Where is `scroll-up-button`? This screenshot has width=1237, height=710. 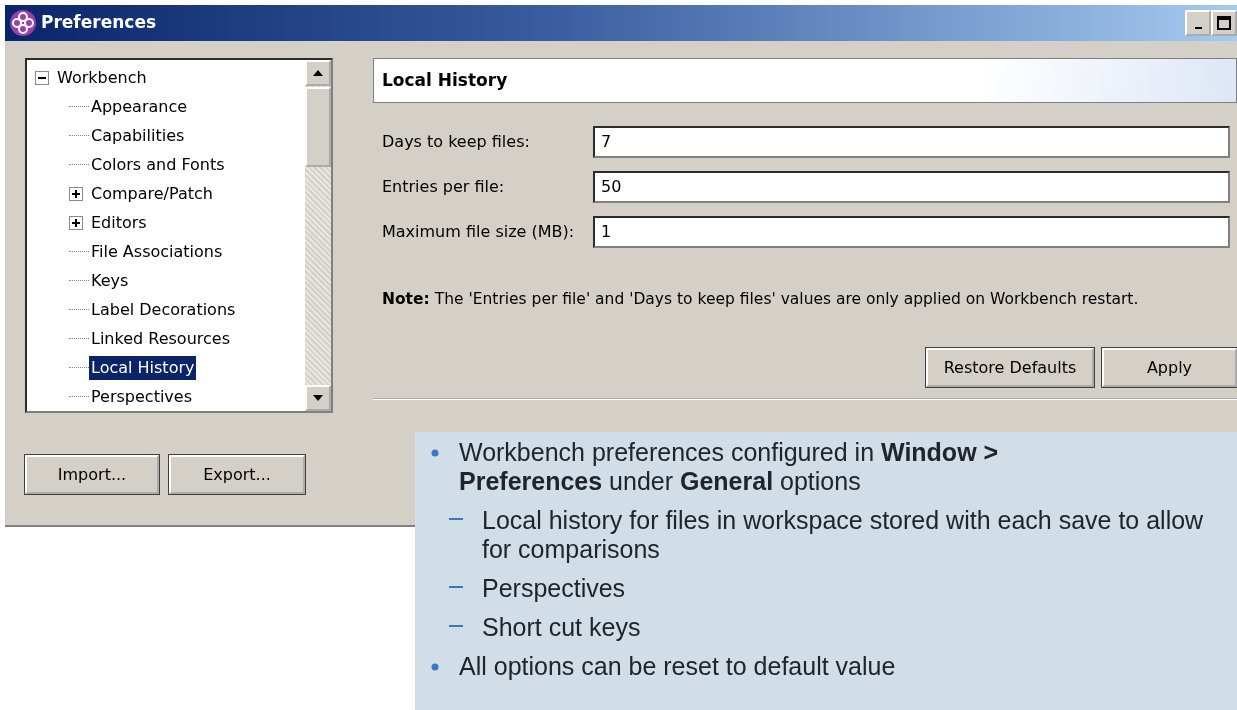 scroll-up-button is located at coordinates (318, 73).